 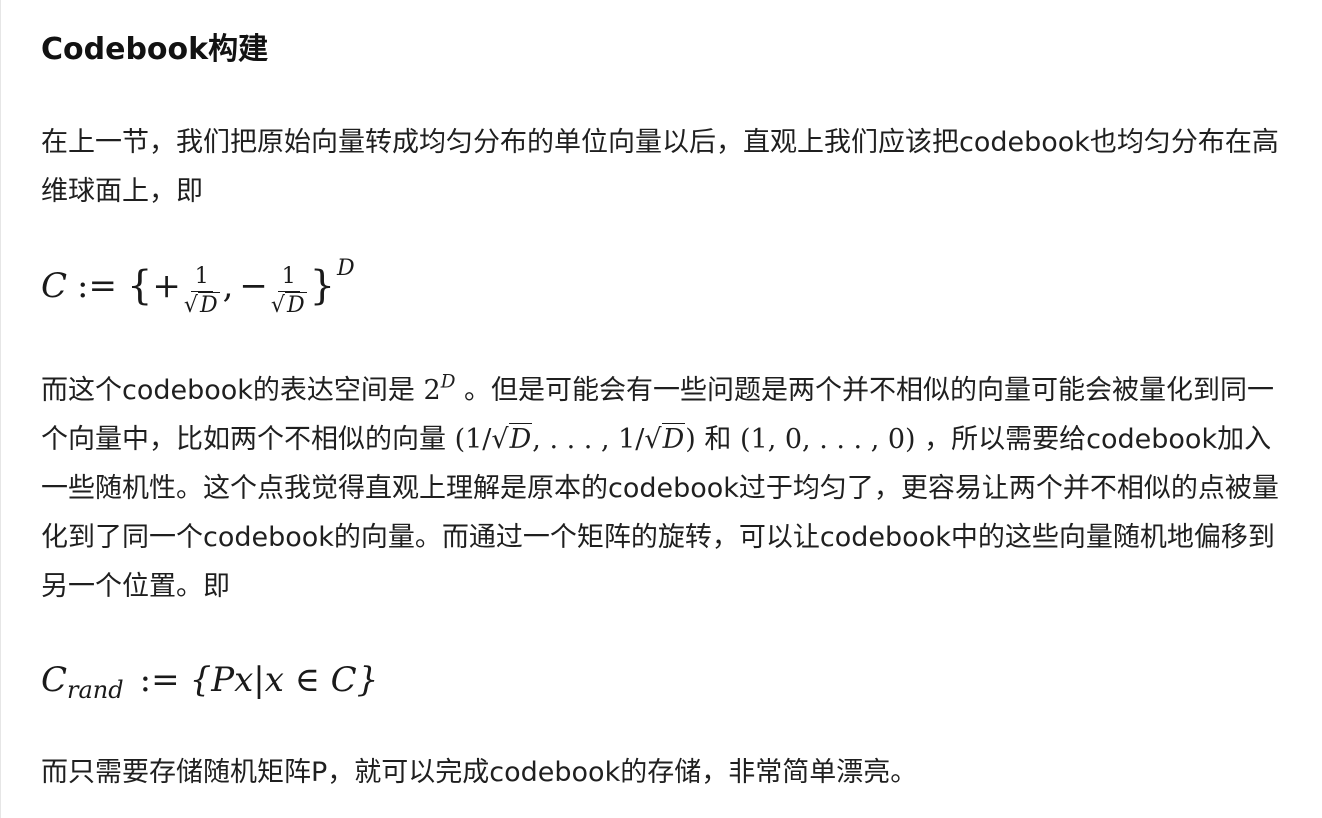 What do you see at coordinates (155, 49) in the screenshot?
I see `section-heading: Codebook构建` at bounding box center [155, 49].